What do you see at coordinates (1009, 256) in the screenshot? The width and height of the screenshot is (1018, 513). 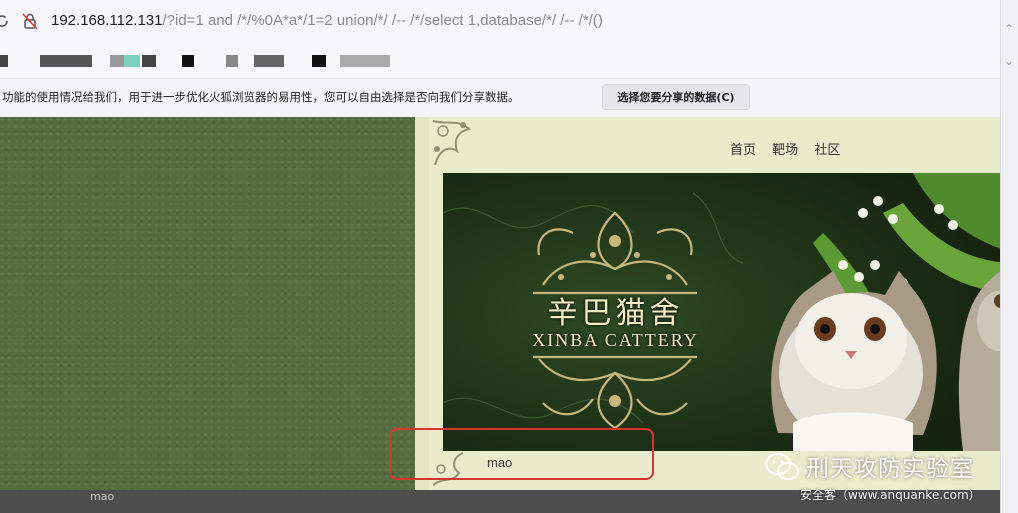 I see `side-chrome: ⌃ ⌄` at bounding box center [1009, 256].